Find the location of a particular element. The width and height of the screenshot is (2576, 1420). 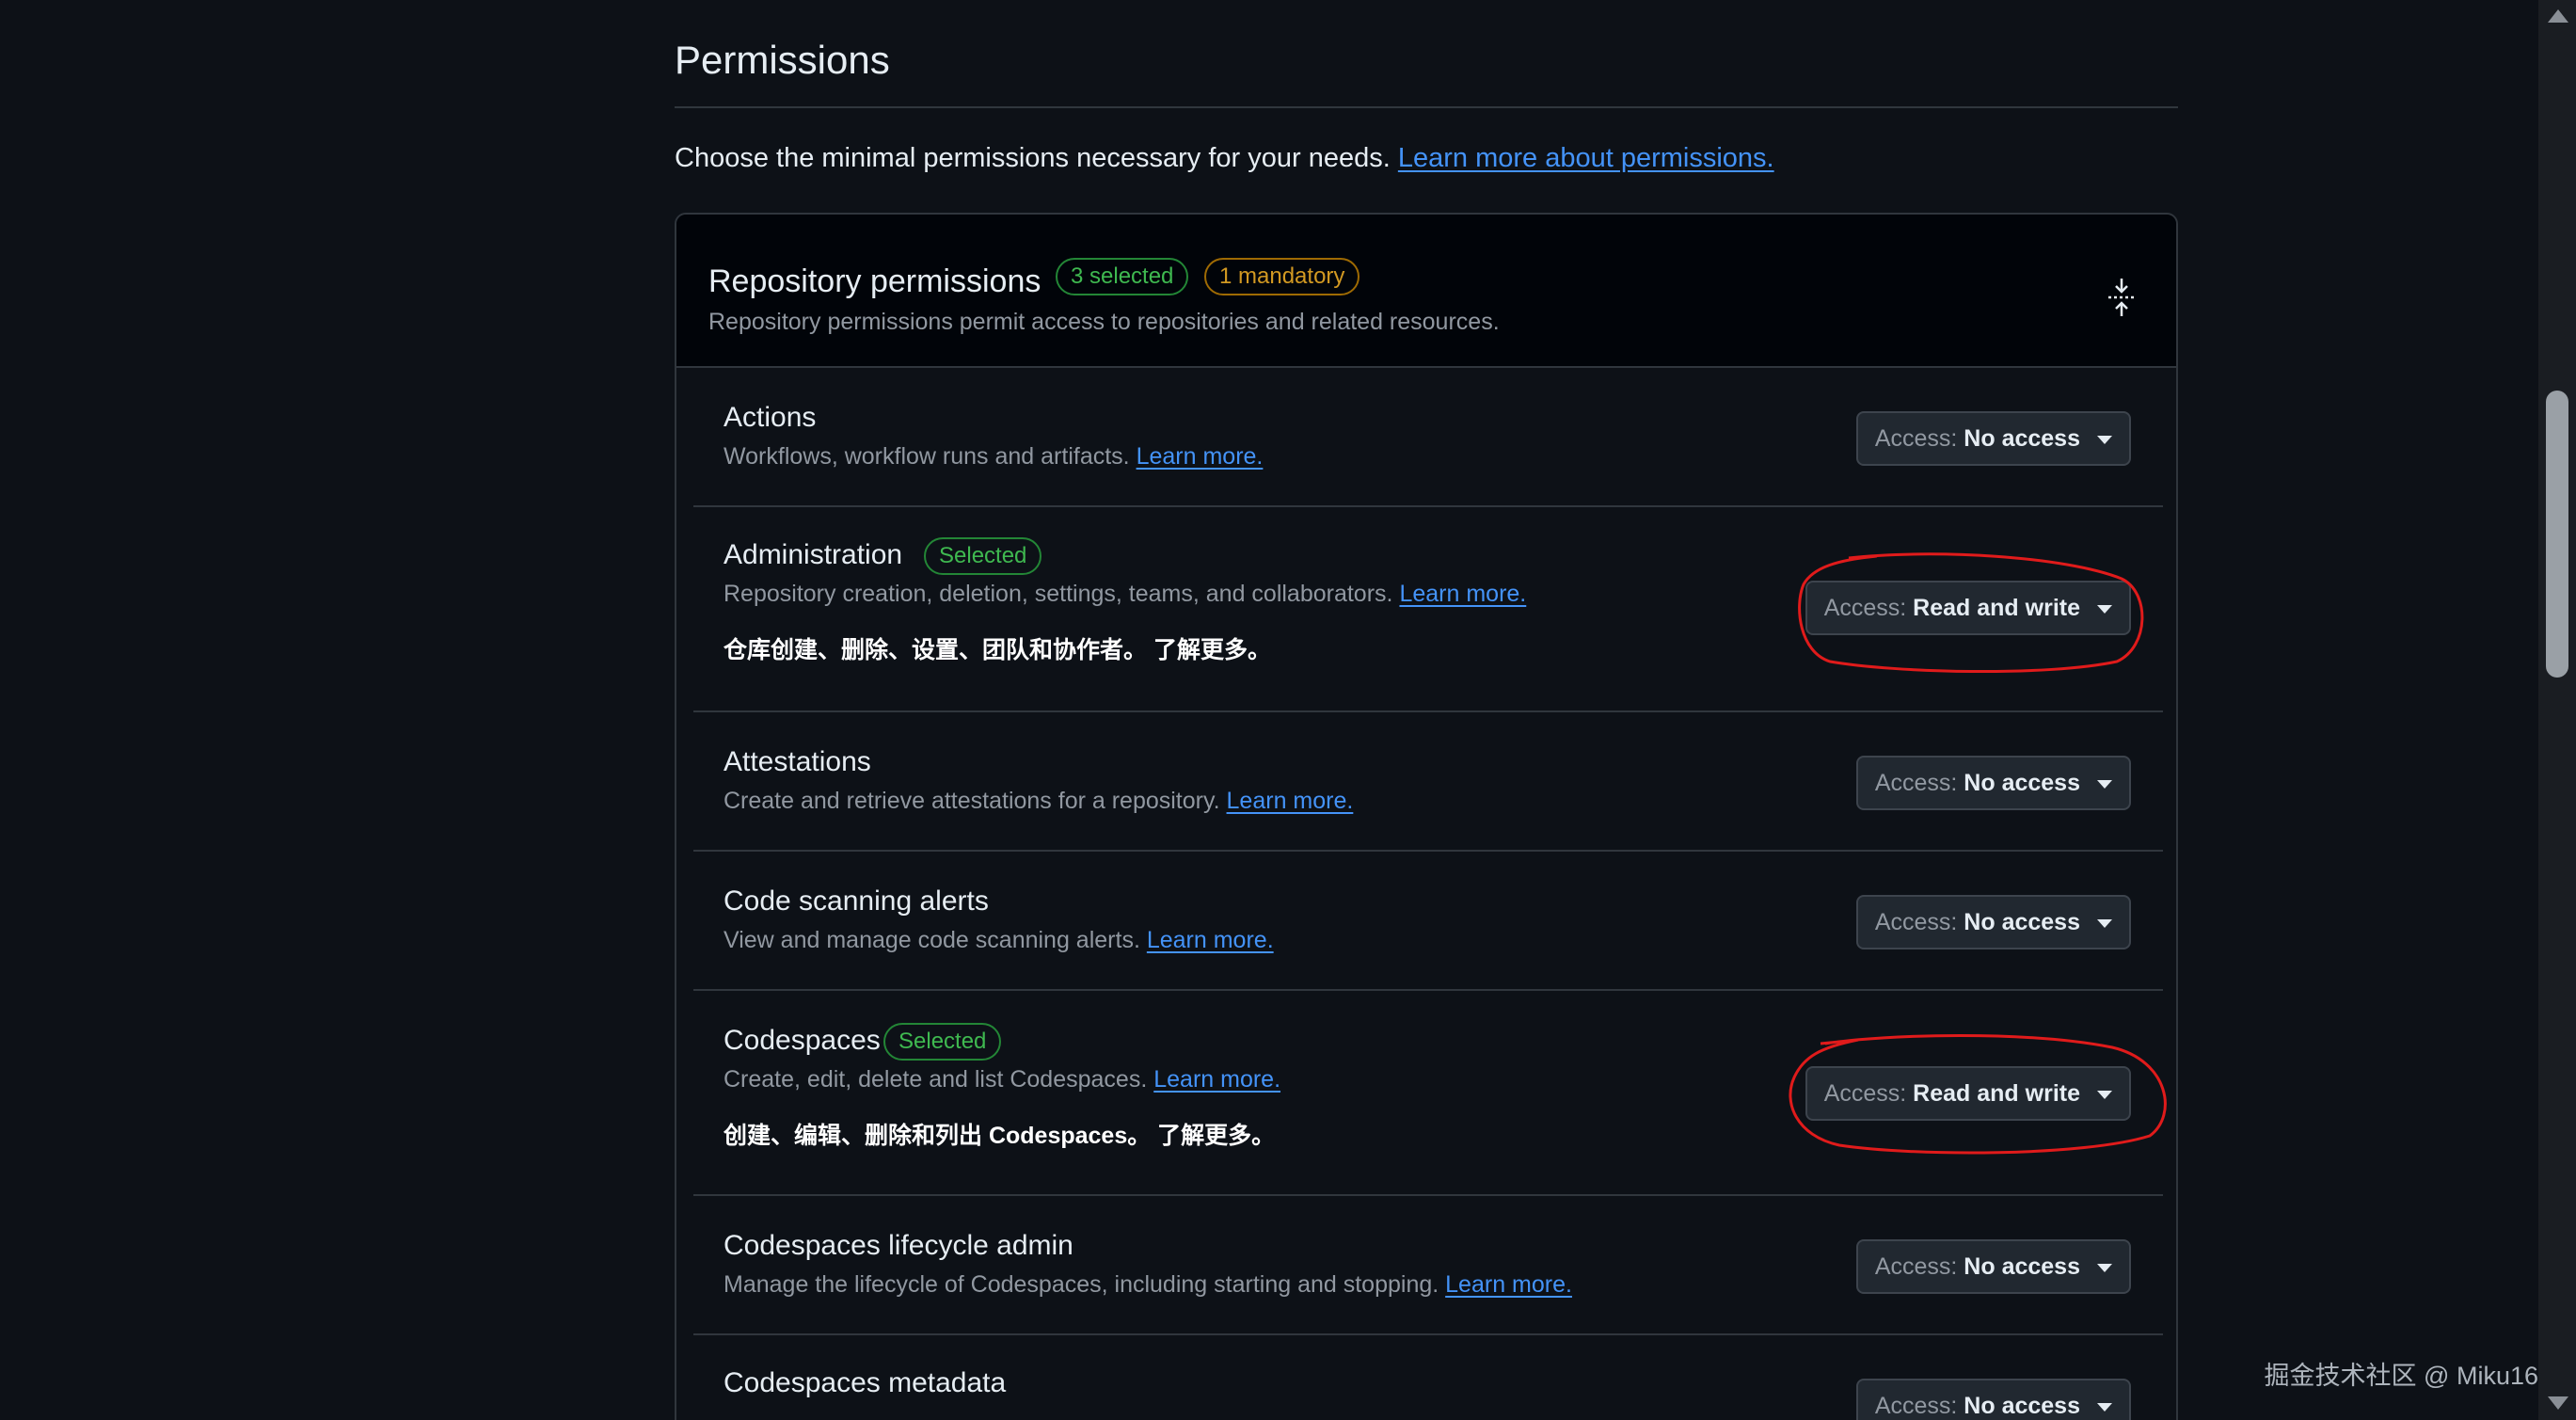

selected-count-badge: 3 selected is located at coordinates (1123, 276).